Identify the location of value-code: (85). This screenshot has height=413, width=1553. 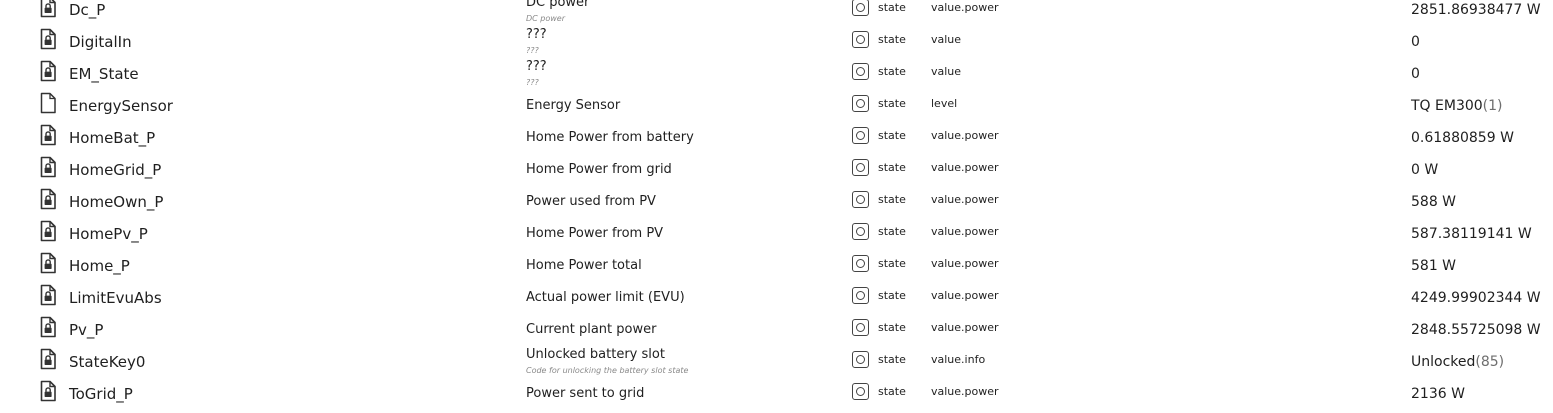
(1490, 362).